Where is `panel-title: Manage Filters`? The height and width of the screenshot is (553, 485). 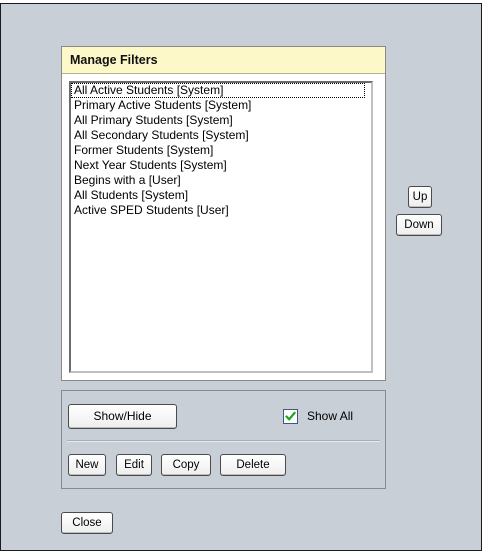 panel-title: Manage Filters is located at coordinates (223, 60).